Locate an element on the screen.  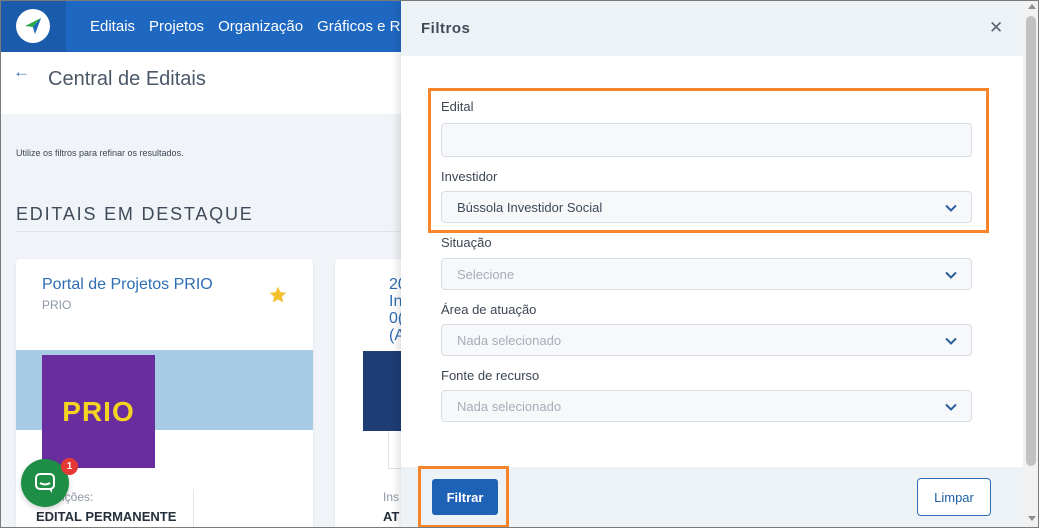
situacao-placeholder: Selecione is located at coordinates (486, 274).